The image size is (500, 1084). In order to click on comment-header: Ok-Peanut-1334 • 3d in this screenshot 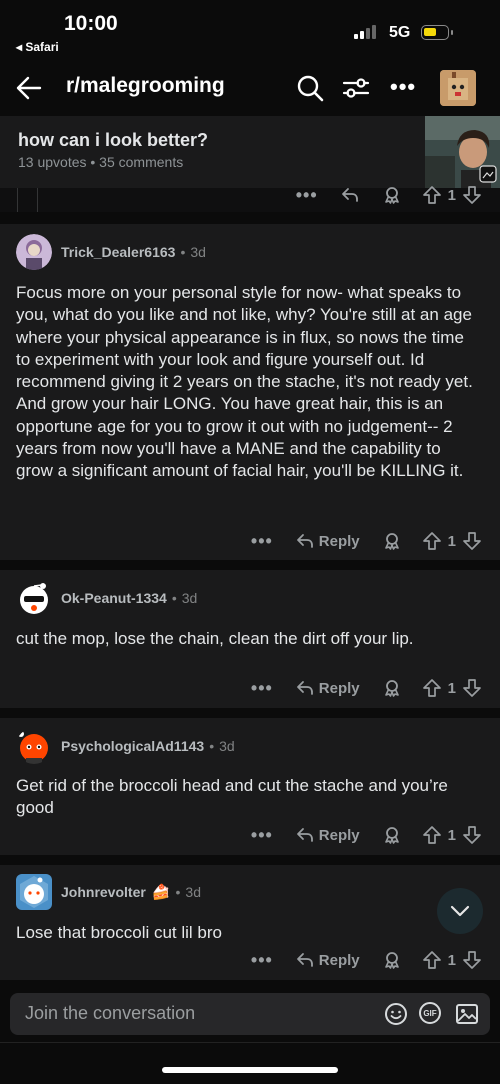, I will do `click(106, 598)`.